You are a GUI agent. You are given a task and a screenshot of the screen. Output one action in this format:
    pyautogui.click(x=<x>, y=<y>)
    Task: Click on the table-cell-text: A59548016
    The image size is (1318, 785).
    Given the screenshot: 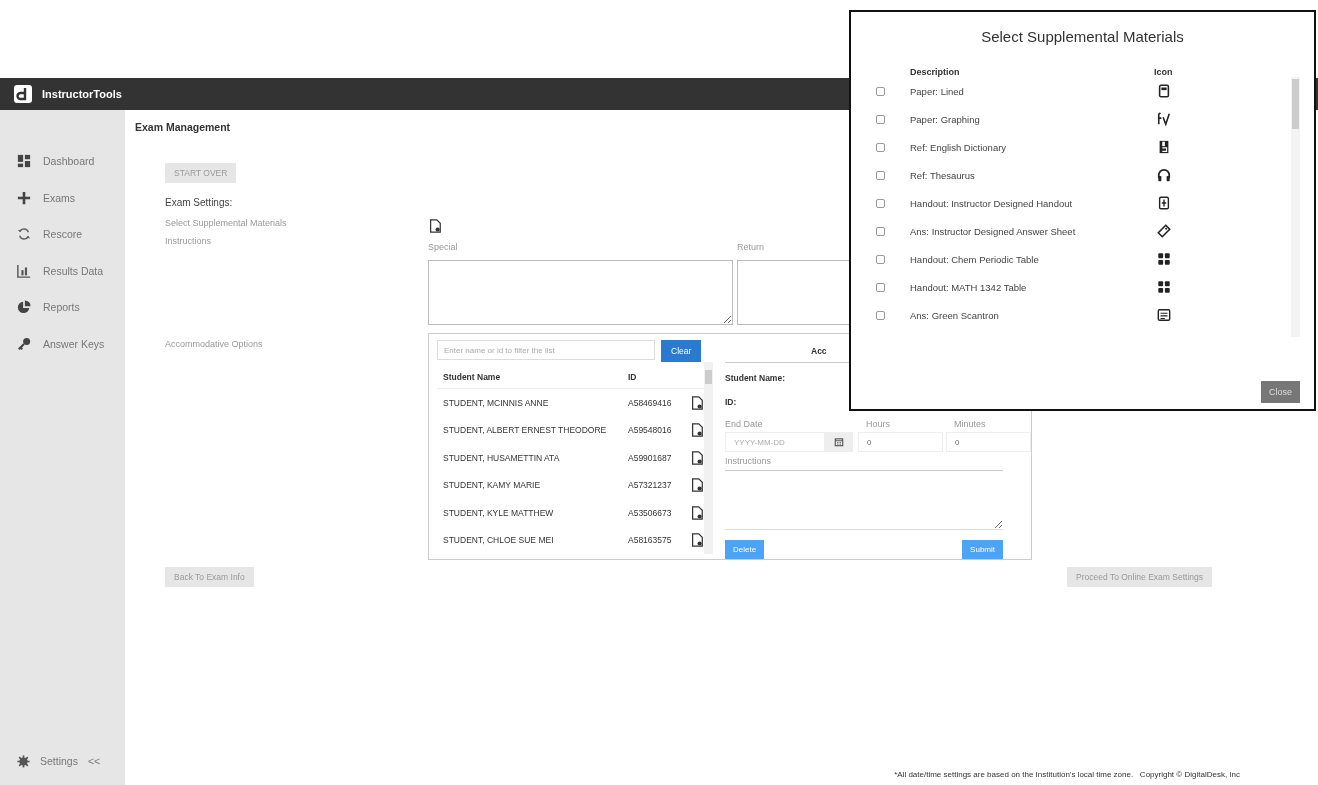 What is the action you would take?
    pyautogui.click(x=650, y=430)
    